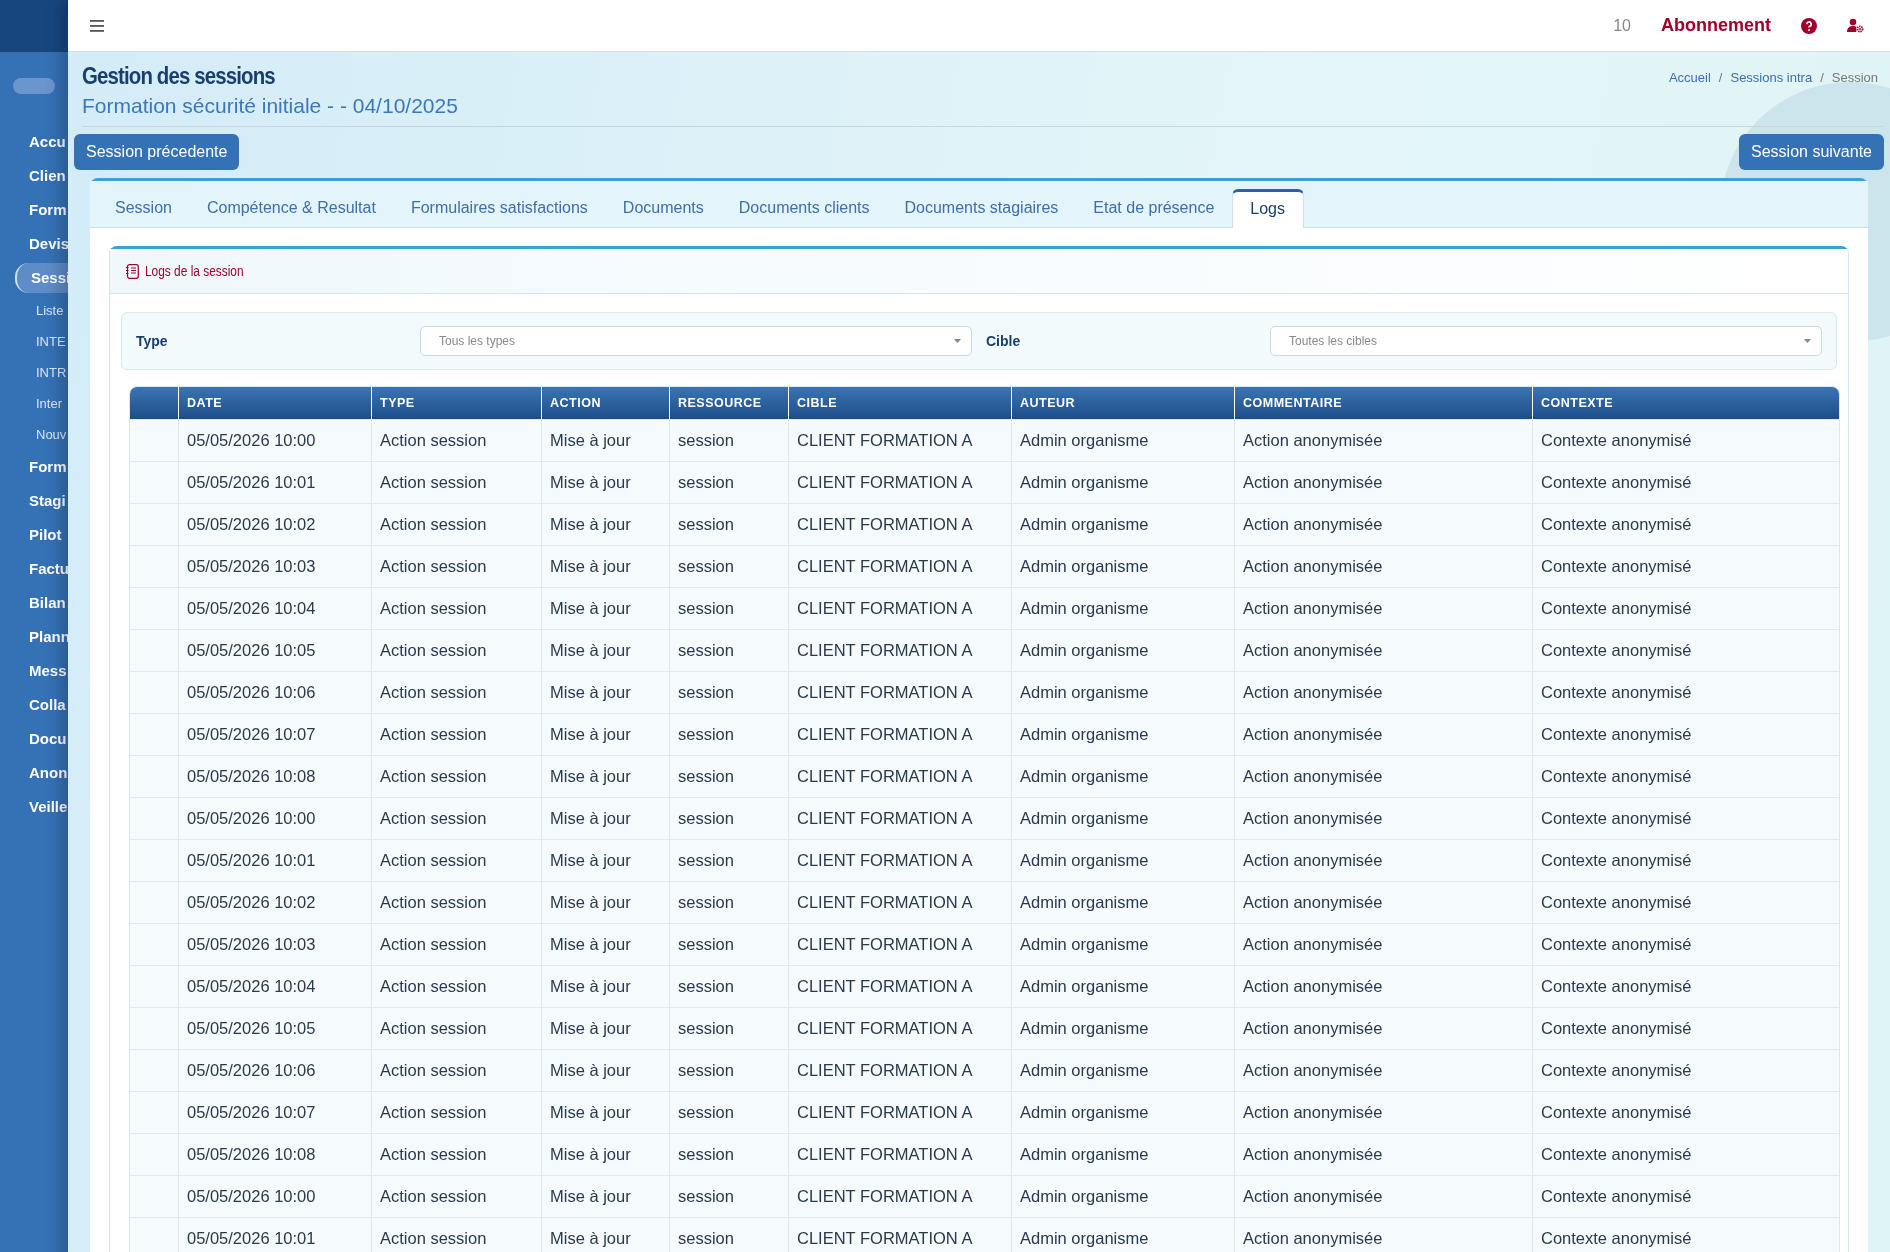 The height and width of the screenshot is (1252, 1890). I want to click on next-session-button: Session suivante, so click(1811, 152).